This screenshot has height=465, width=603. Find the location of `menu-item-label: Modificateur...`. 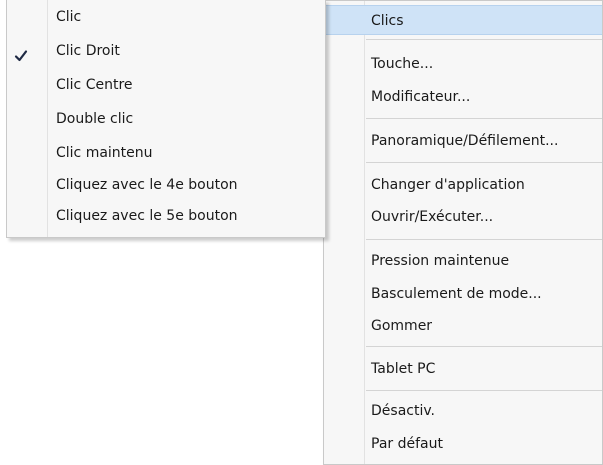

menu-item-label: Modificateur... is located at coordinates (421, 97).